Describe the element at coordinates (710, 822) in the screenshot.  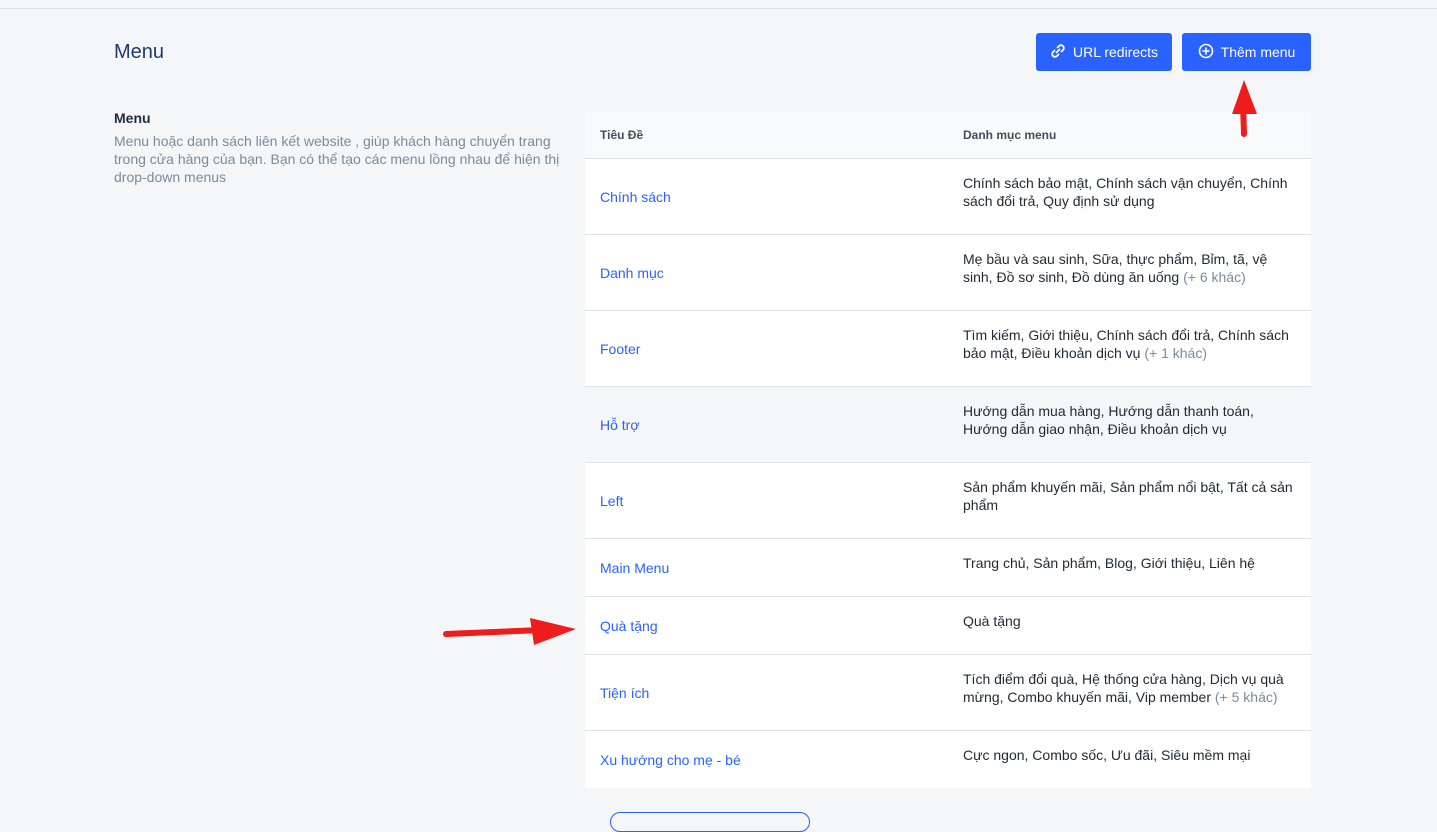
I see `bottom-button-edge` at that location.